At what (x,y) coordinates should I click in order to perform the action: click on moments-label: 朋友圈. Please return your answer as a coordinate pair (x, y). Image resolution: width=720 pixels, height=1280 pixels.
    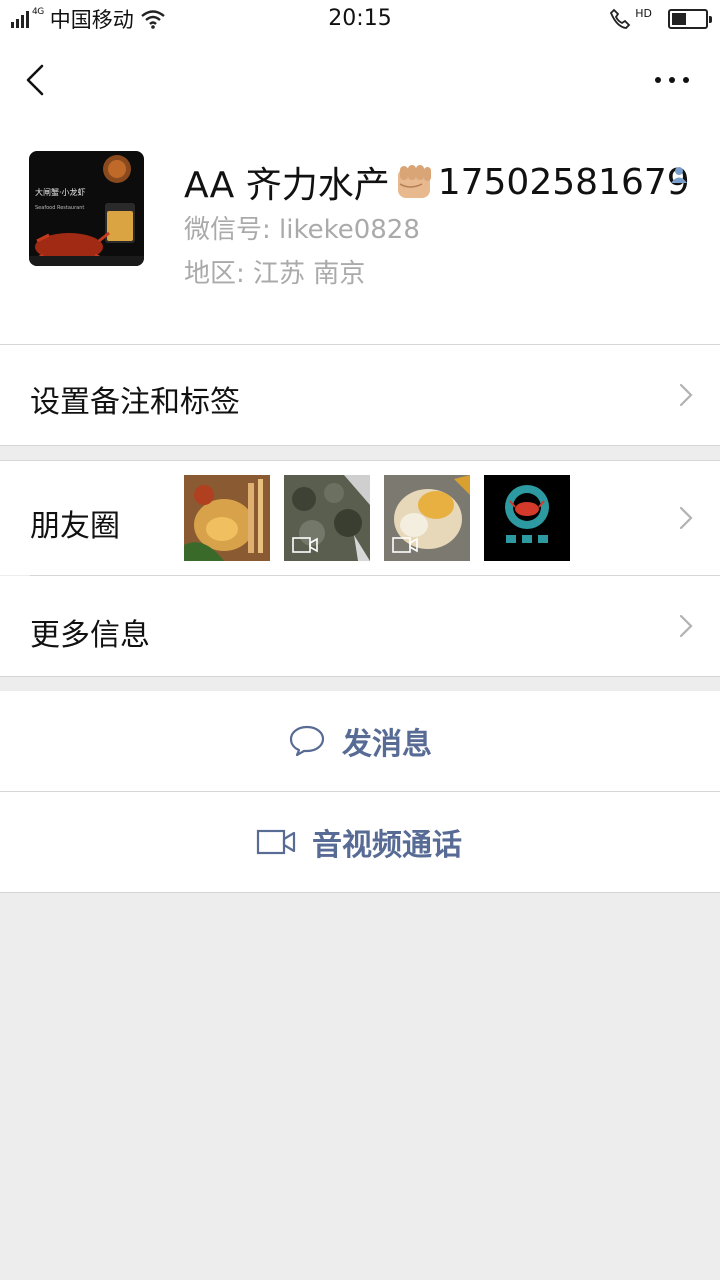
    Looking at the image, I should click on (75, 526).